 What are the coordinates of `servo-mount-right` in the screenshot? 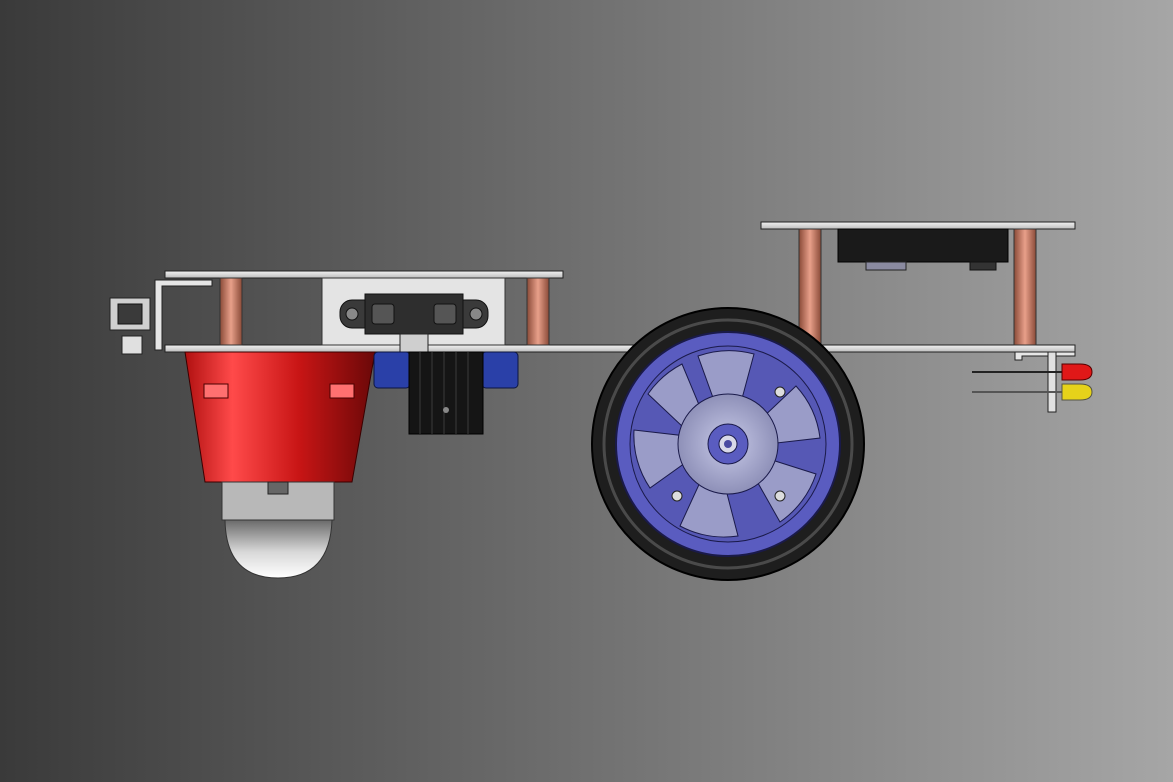 It's located at (500, 370).